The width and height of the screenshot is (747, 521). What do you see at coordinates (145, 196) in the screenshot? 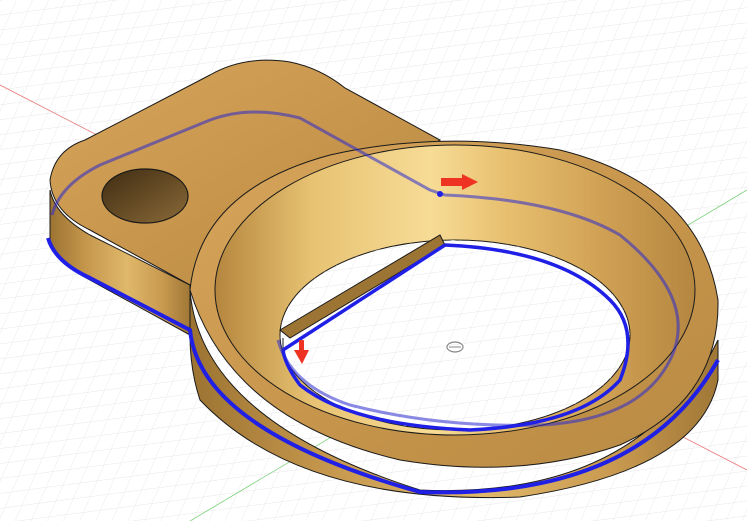
I see `mount-hole` at bounding box center [145, 196].